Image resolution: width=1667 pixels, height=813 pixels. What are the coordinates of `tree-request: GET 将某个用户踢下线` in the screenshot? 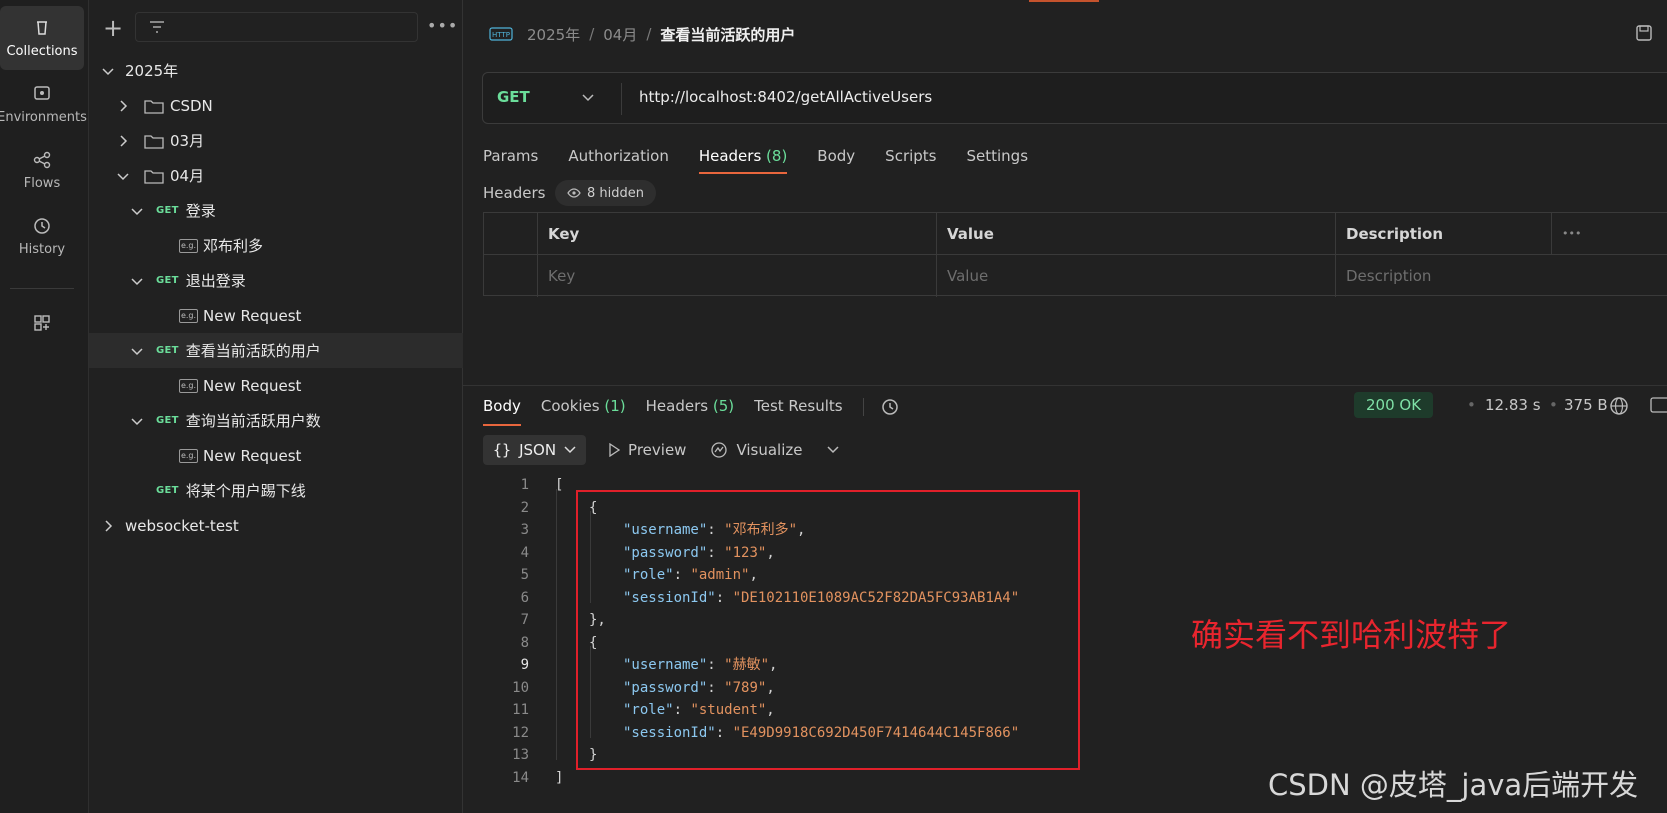 It's located at (276, 490).